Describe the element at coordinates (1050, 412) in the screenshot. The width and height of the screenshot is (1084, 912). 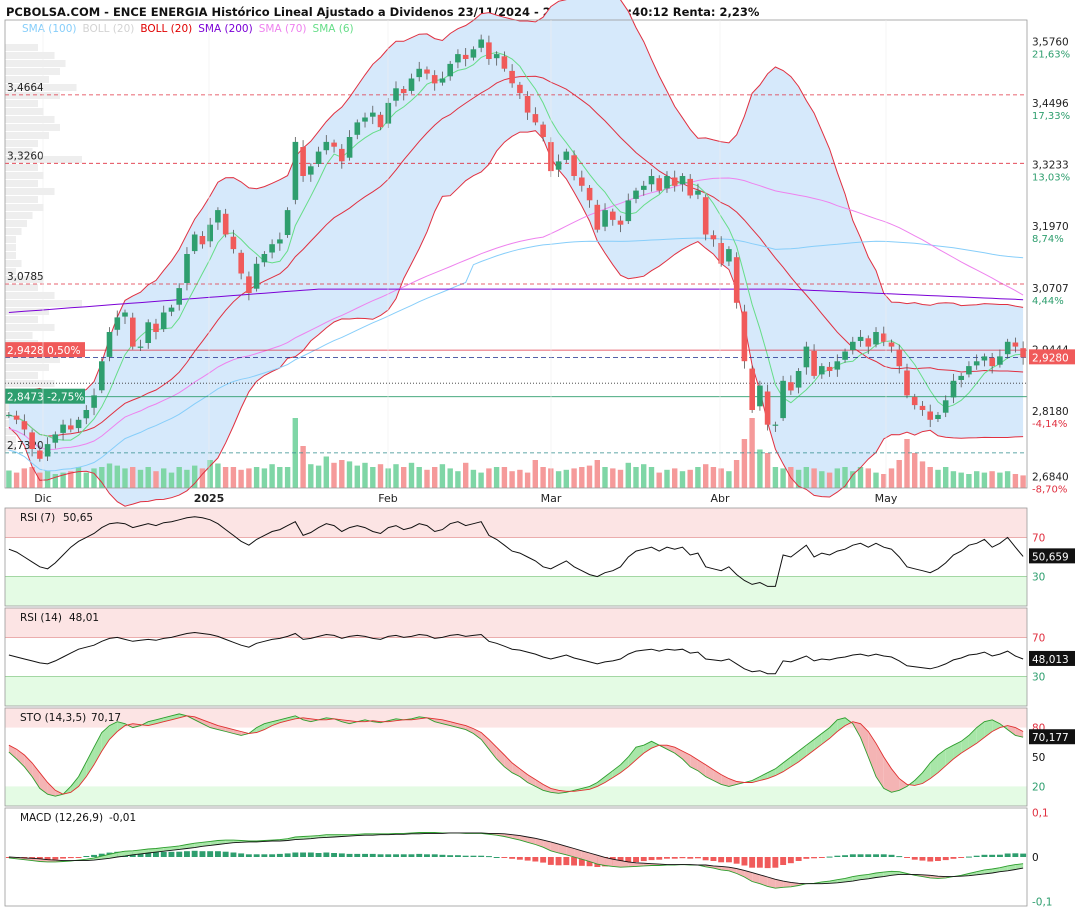
I see `right-axis-price: 2,8180` at that location.